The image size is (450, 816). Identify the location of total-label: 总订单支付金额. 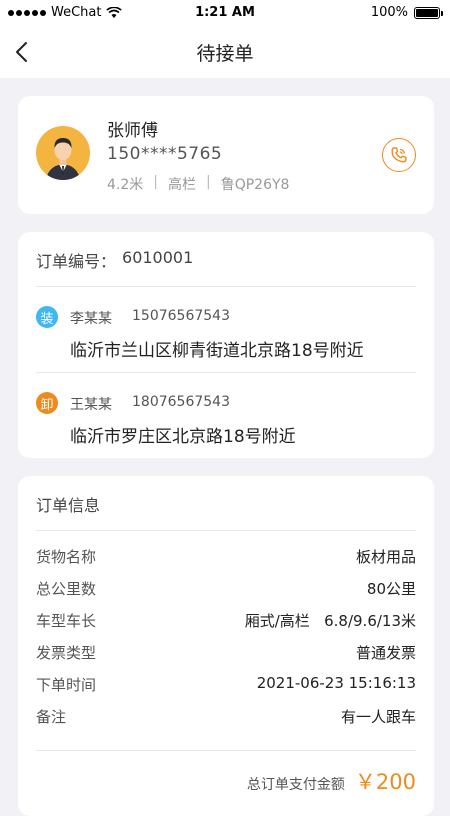
(295, 785).